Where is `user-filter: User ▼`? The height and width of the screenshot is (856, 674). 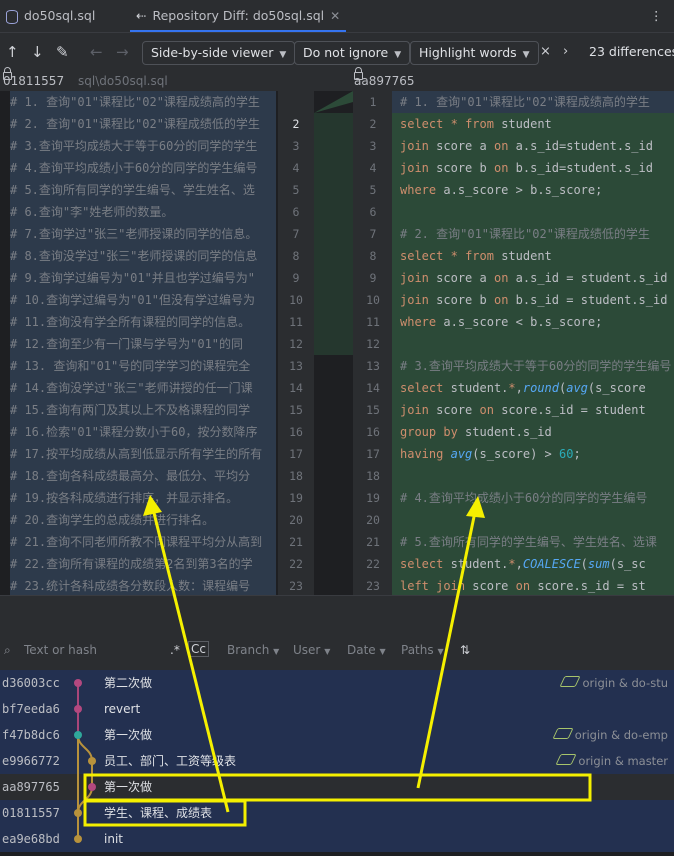
user-filter: User ▼ is located at coordinates (311, 650).